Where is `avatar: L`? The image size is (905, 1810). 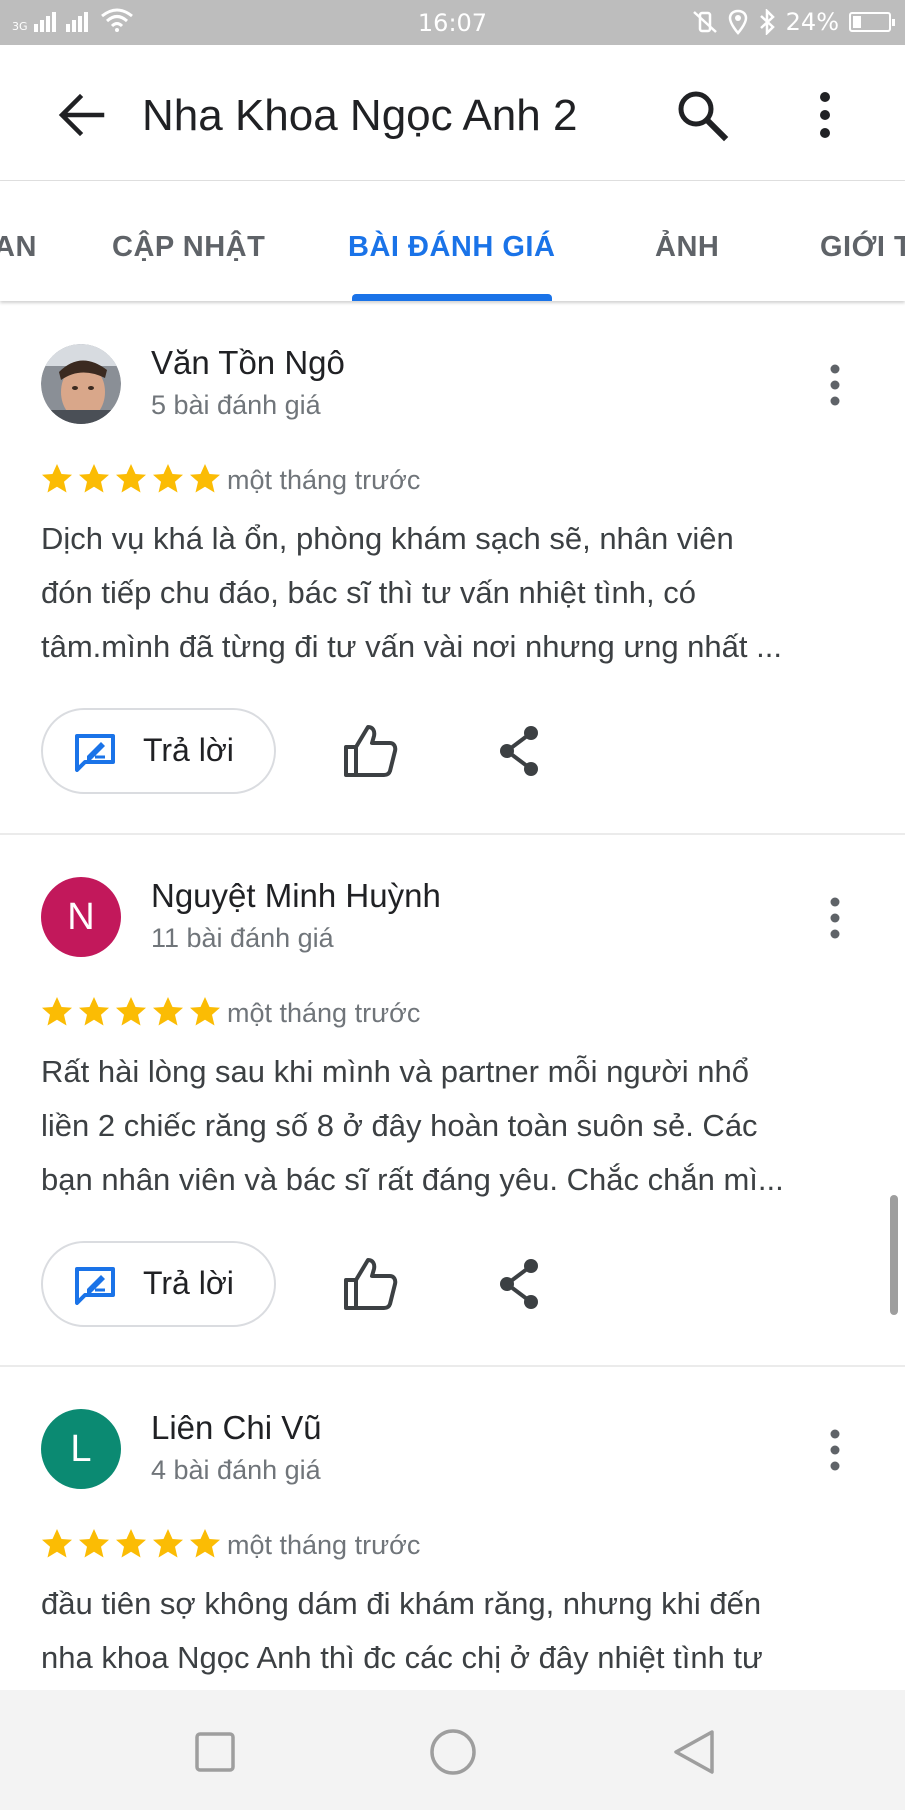 avatar: L is located at coordinates (81, 1449).